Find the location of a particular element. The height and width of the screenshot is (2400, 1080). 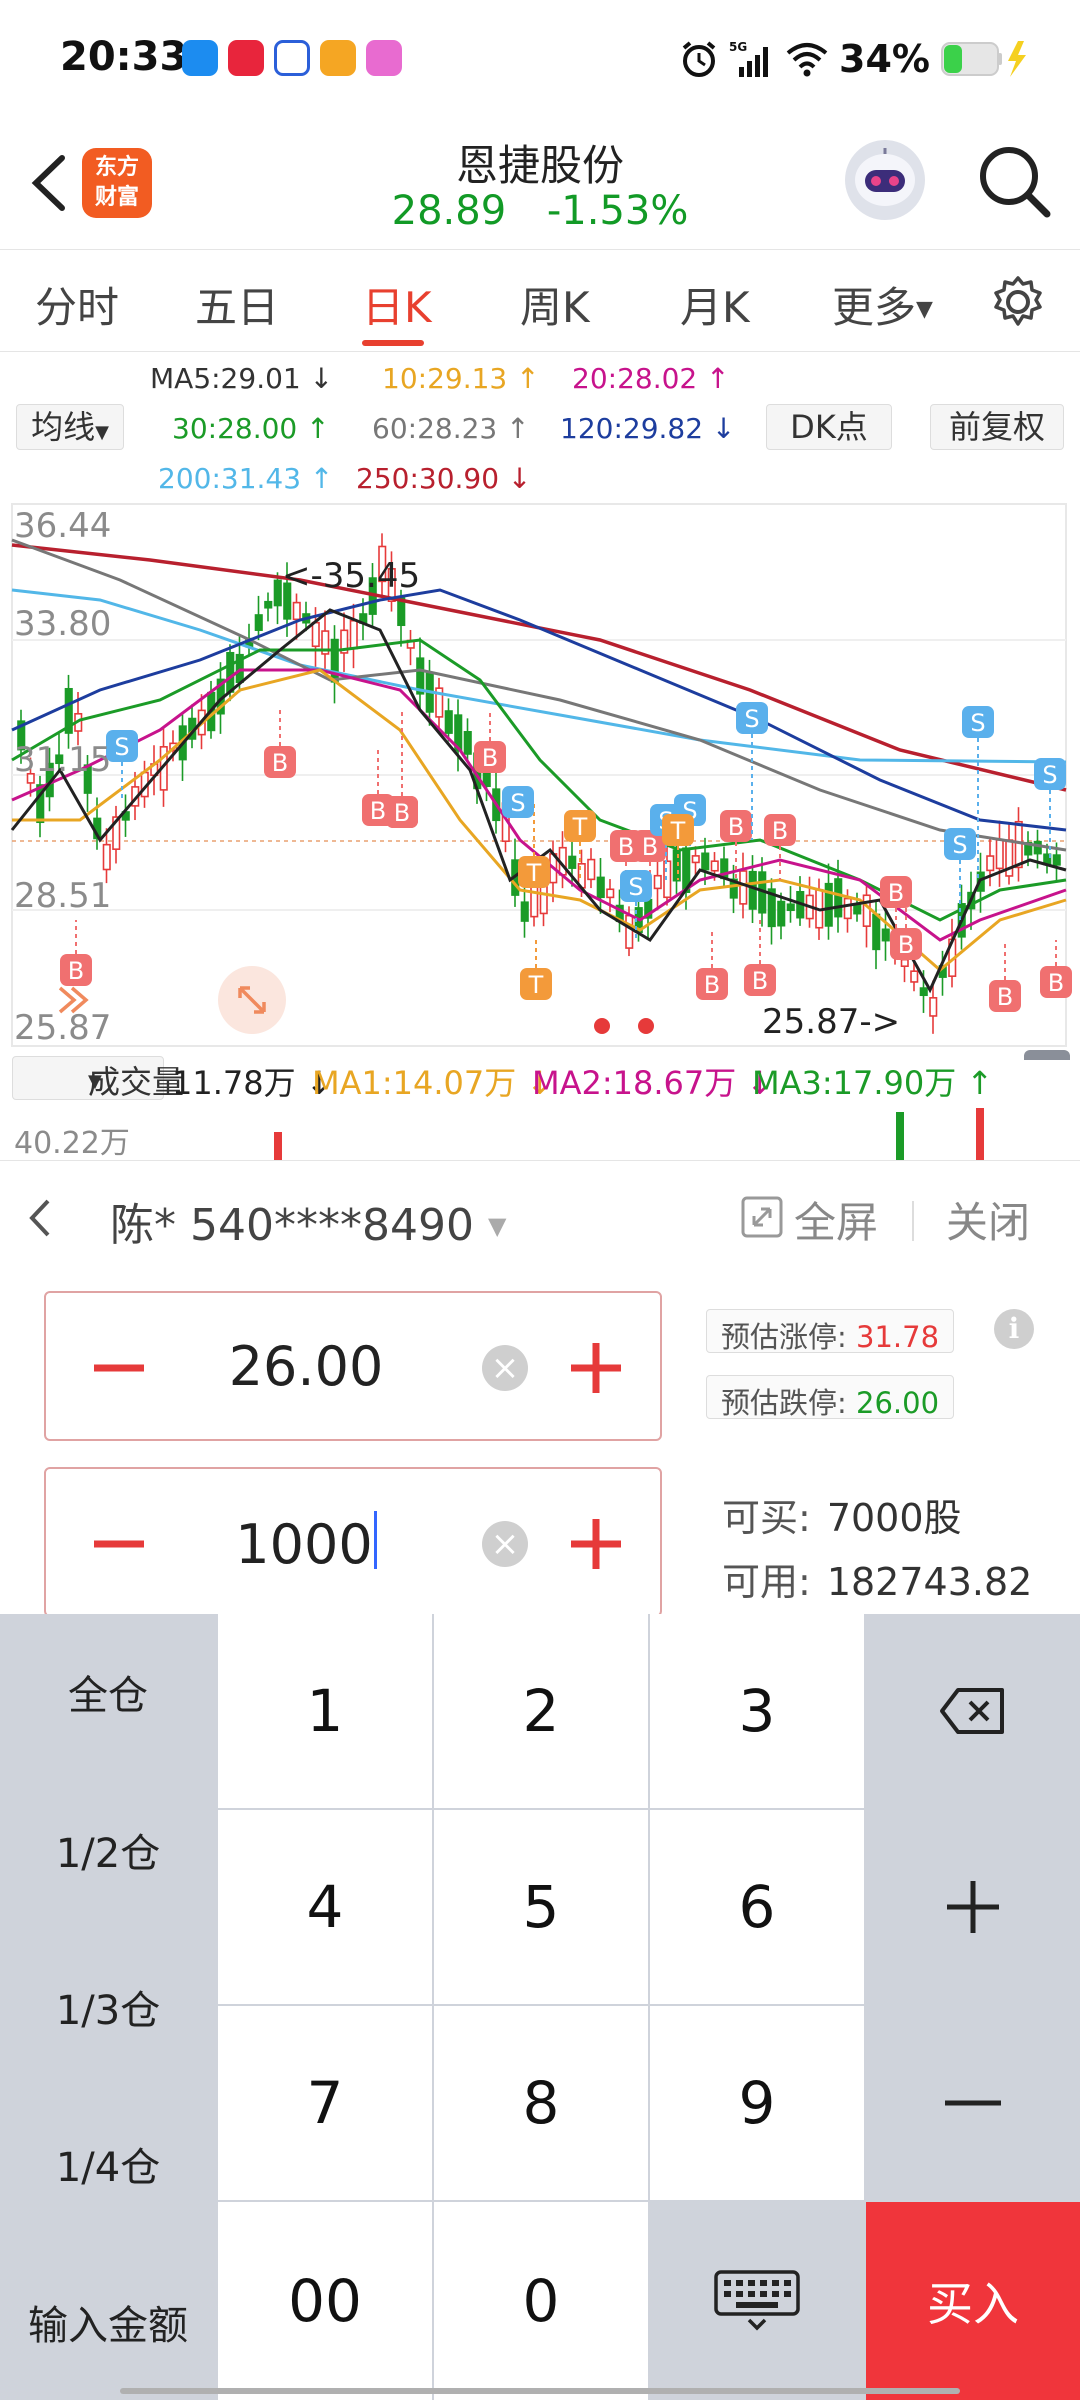

ma10-value: 10:29.13 ↑ is located at coordinates (461, 378).